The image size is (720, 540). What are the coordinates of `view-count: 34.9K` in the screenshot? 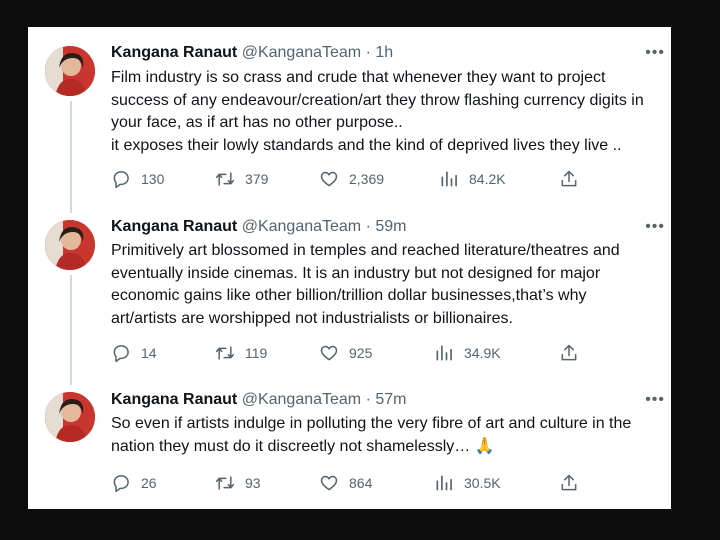 It's located at (482, 353).